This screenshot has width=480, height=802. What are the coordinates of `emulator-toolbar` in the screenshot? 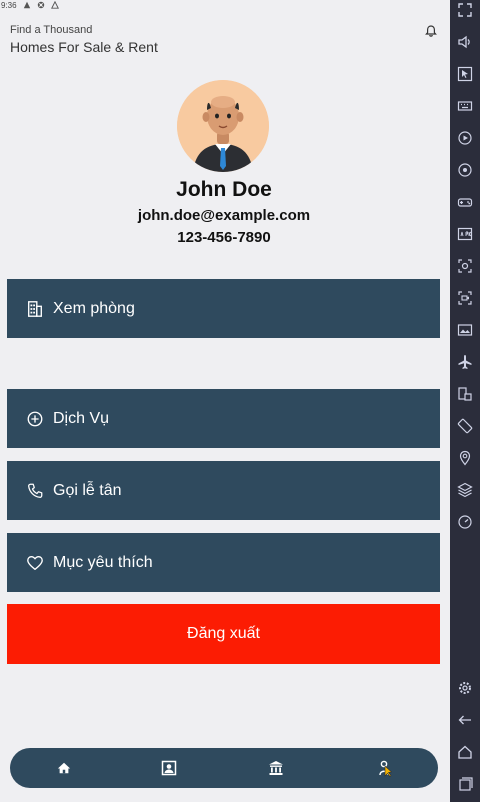 It's located at (465, 401).